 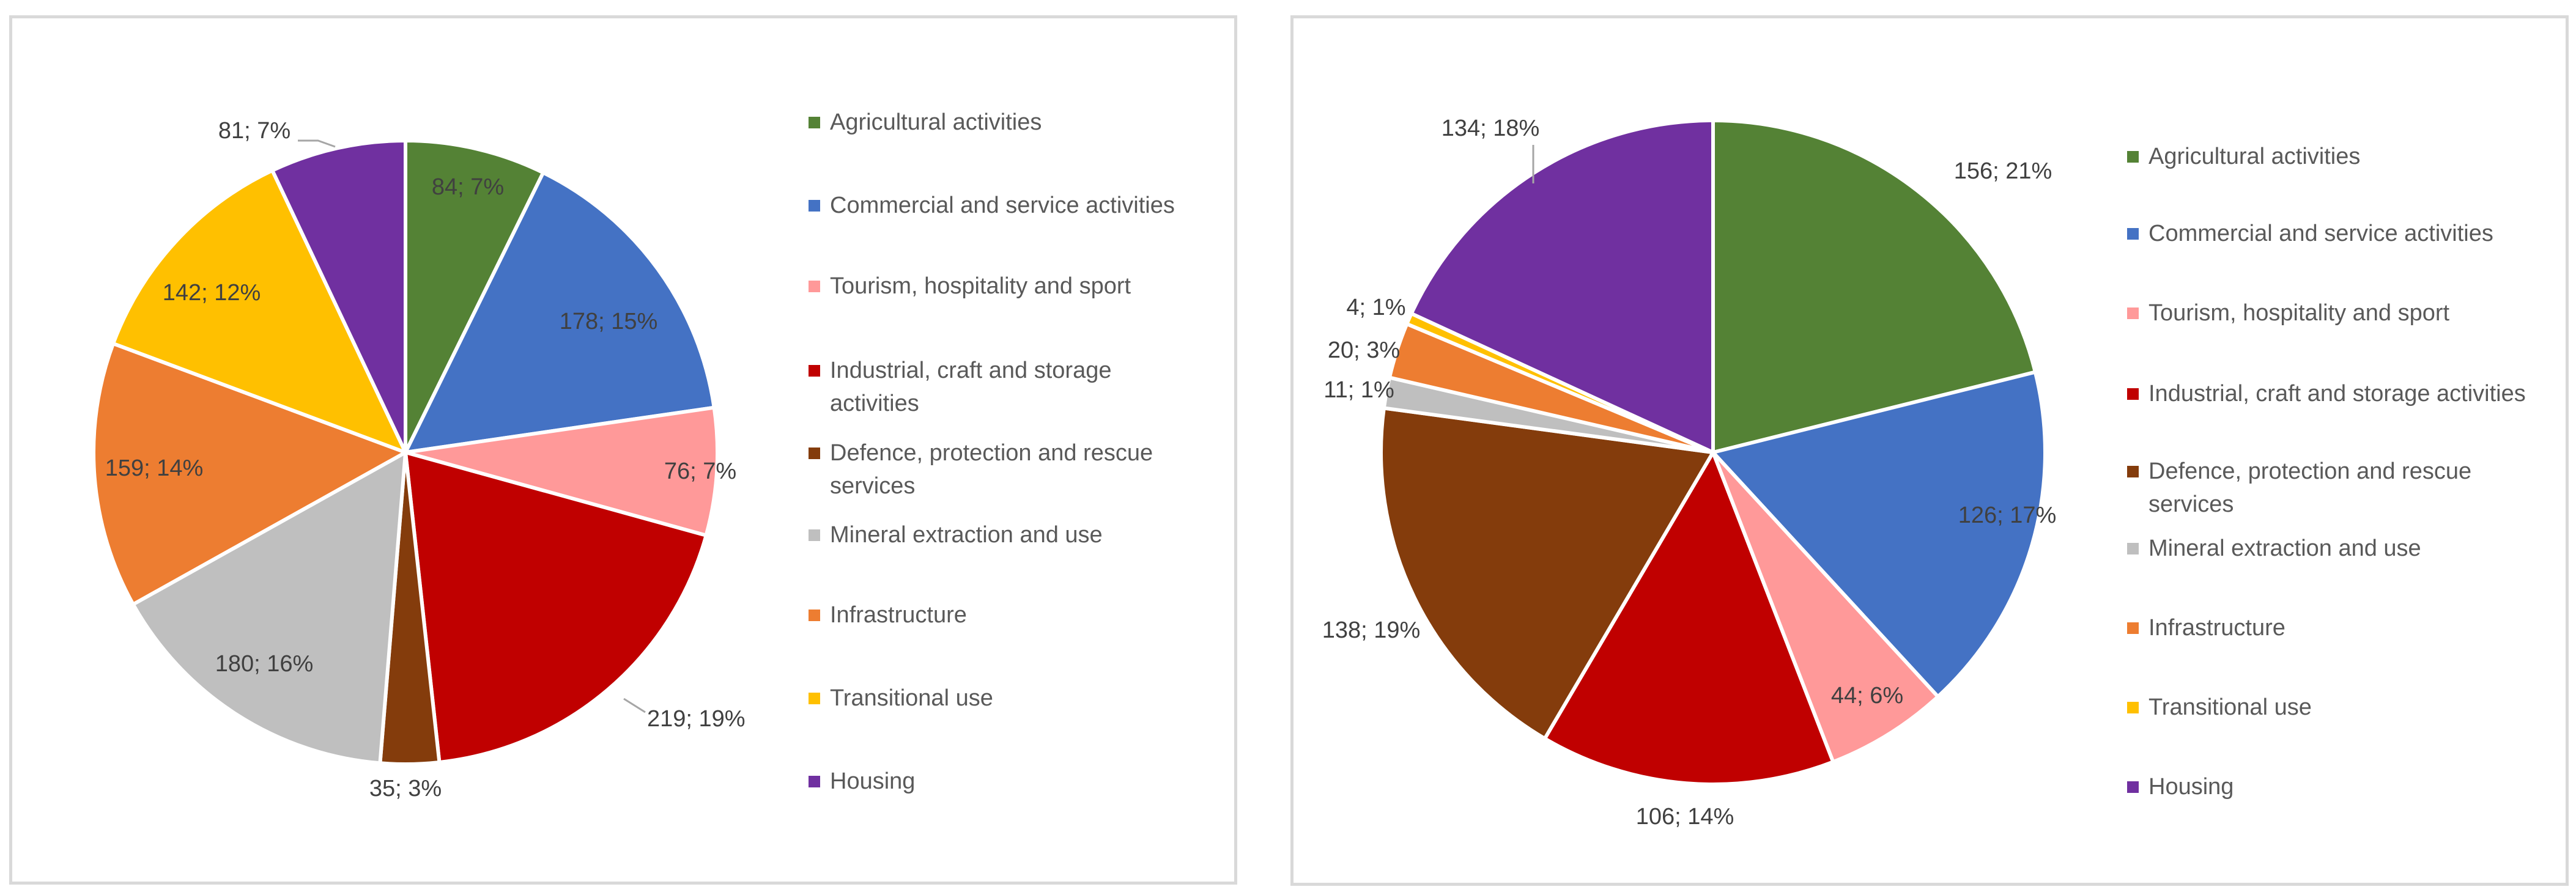 I want to click on data-label: 126; 17%, so click(x=2007, y=515).